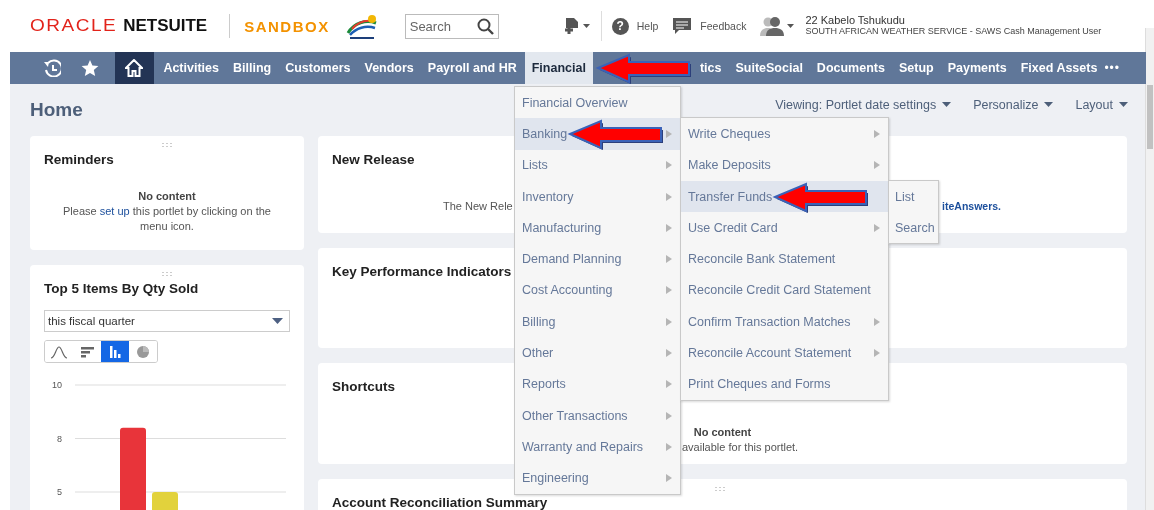 This screenshot has width=1154, height=510. What do you see at coordinates (597, 134) in the screenshot?
I see `menu-item: Banking` at bounding box center [597, 134].